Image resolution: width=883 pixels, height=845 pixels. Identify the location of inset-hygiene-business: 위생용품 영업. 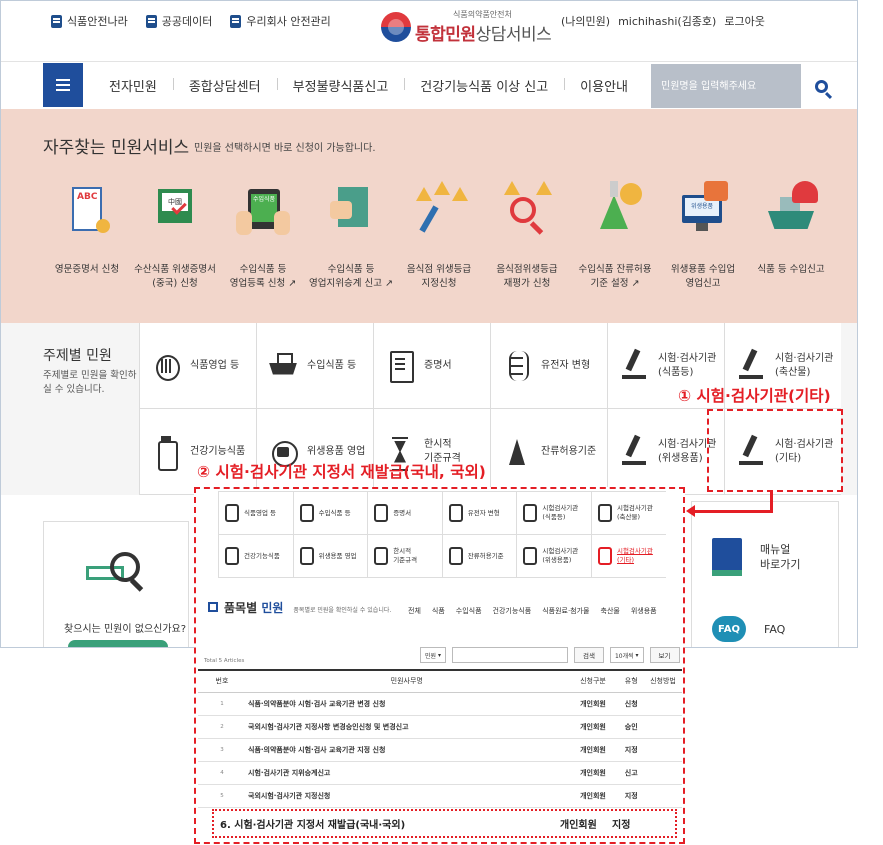
(330, 556).